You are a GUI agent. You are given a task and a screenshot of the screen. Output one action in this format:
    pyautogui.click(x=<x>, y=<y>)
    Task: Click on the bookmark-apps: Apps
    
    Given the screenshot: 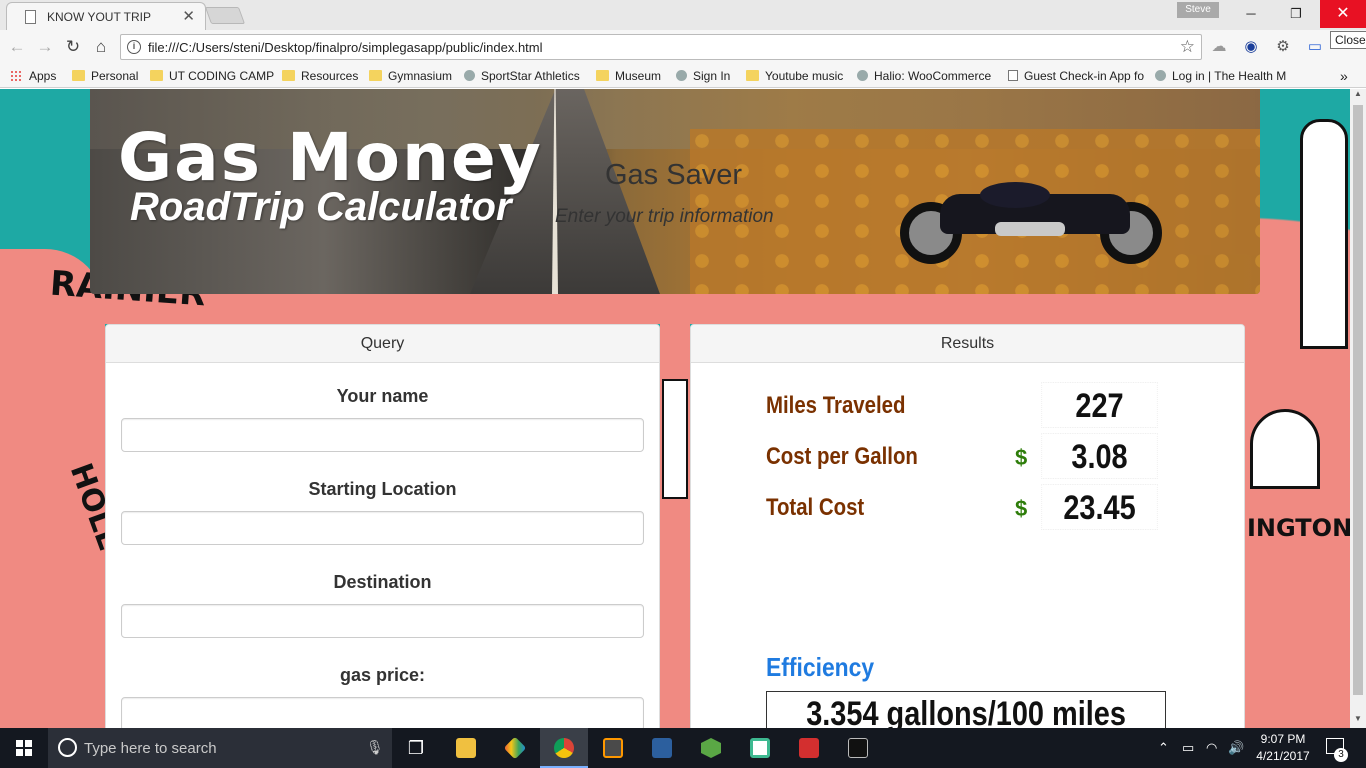 What is the action you would take?
    pyautogui.click(x=33, y=76)
    